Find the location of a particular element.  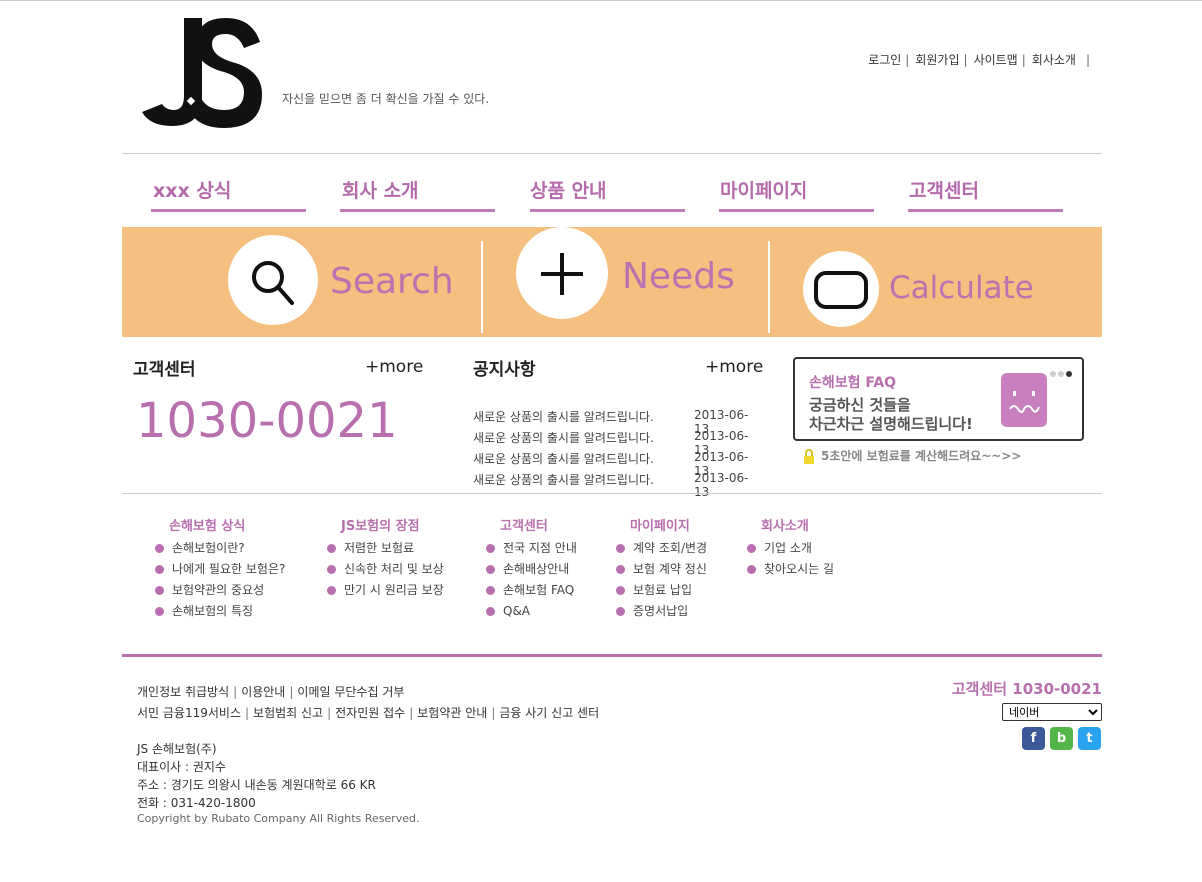

quick-banner: Search Needs Calculate is located at coordinates (612, 282).